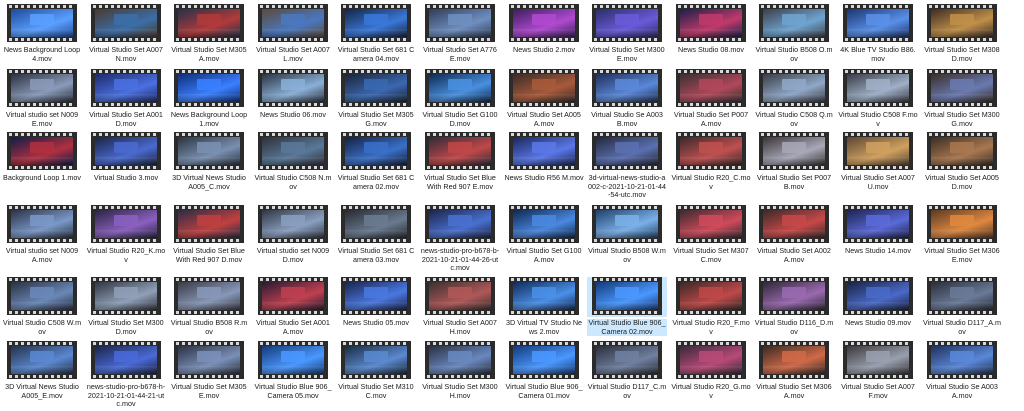  Describe the element at coordinates (126, 98) in the screenshot. I see `file-item: Virtual Studio Set A001 D.mov` at that location.